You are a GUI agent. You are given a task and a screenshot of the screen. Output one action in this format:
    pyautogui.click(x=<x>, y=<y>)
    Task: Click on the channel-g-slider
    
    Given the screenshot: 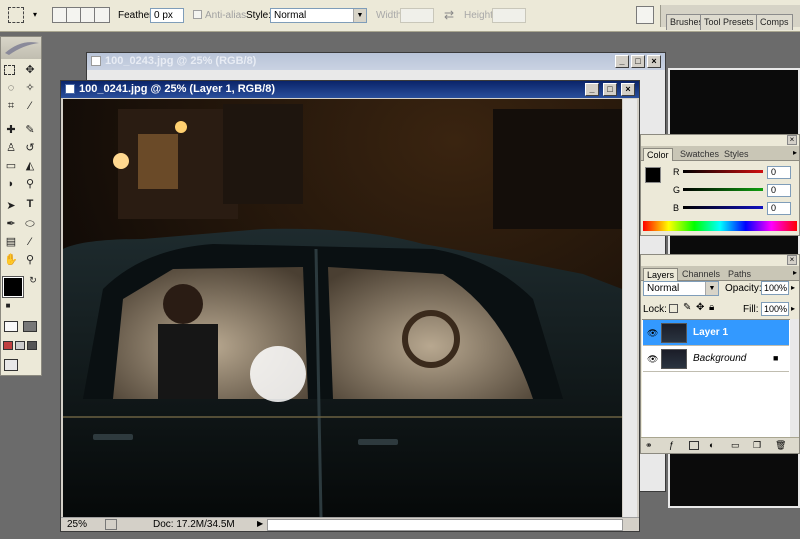 What is the action you would take?
    pyautogui.click(x=723, y=189)
    